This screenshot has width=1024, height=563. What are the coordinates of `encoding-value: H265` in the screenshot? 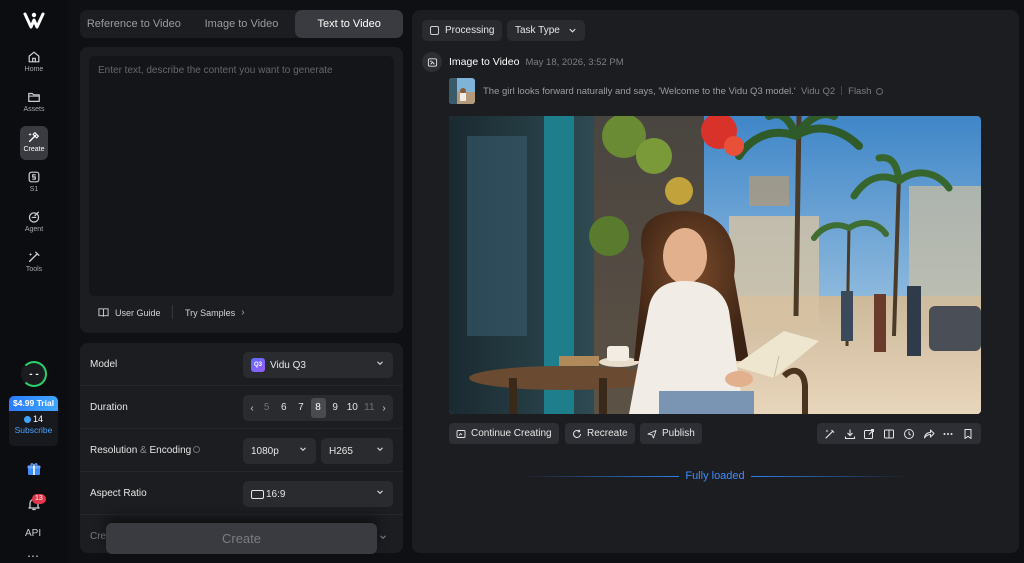 It's located at (341, 451).